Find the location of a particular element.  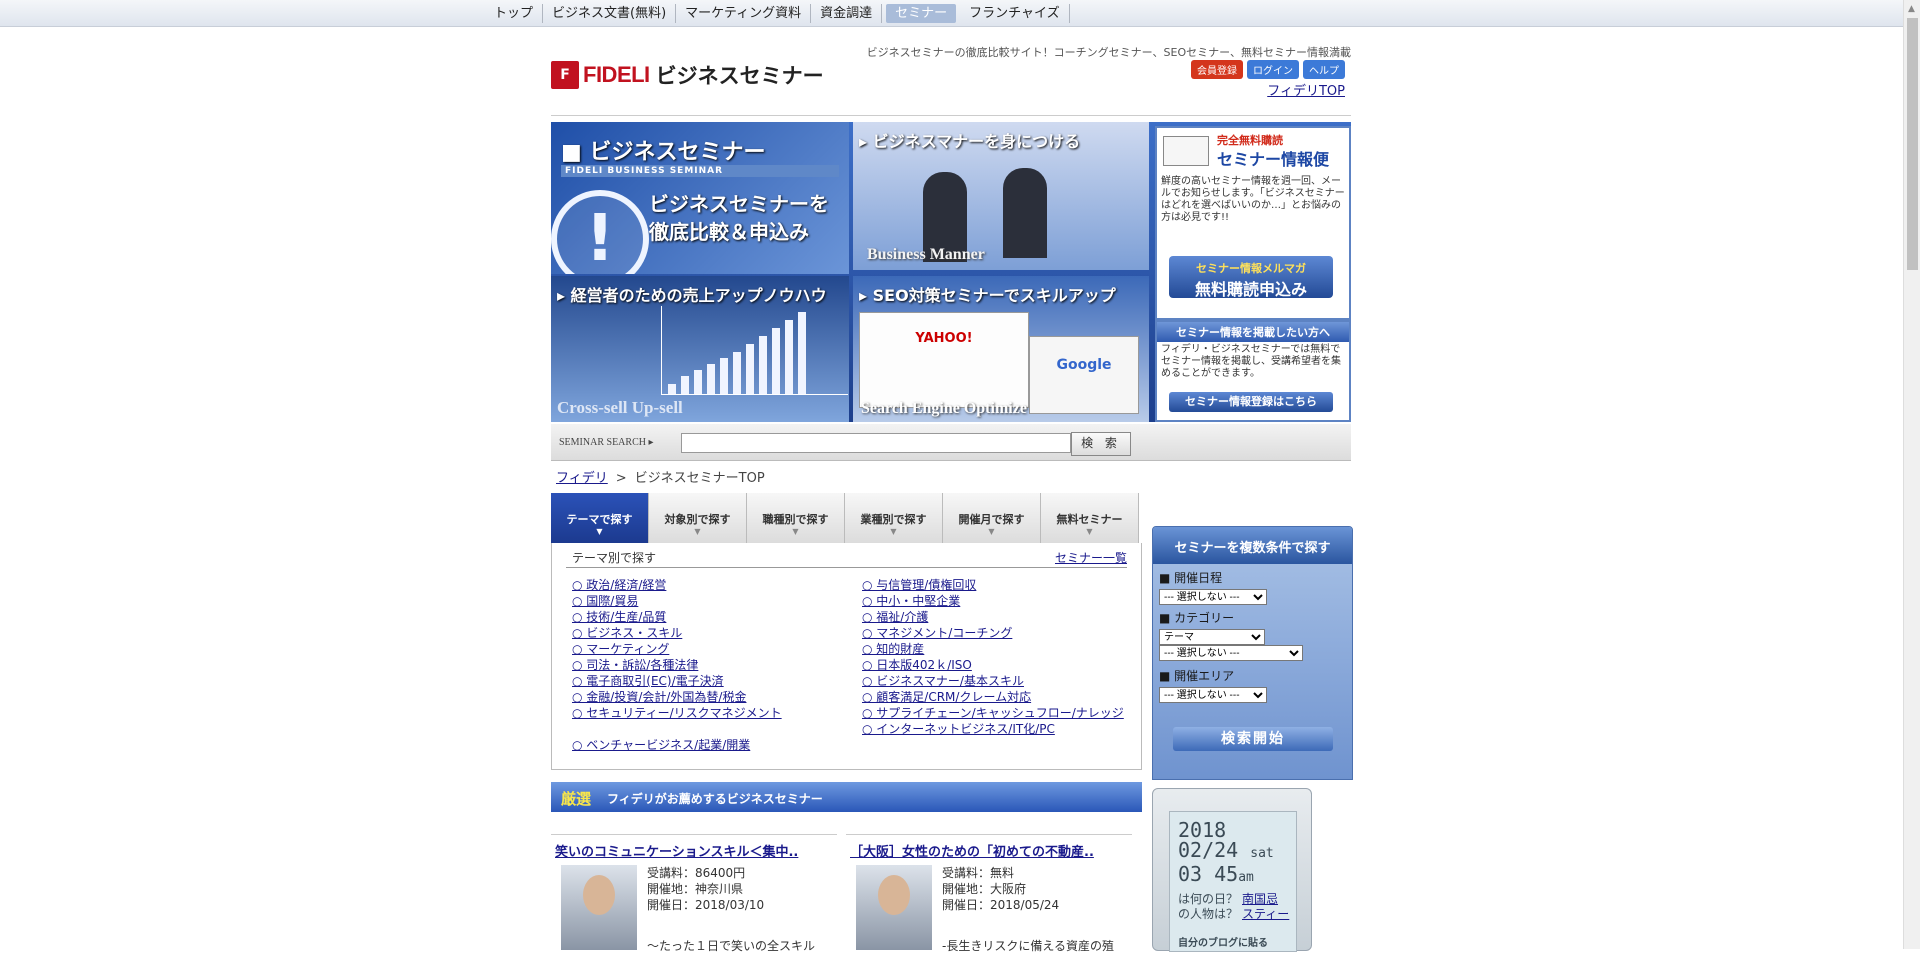

seminar-list-link: セミナー一覧 is located at coordinates (1091, 557).